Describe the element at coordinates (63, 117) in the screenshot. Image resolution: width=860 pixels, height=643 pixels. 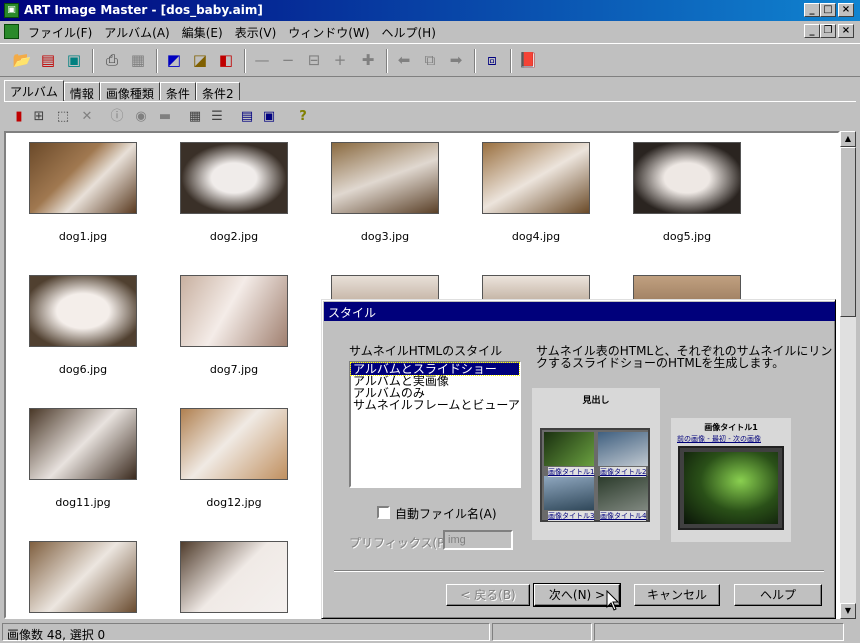
I see `select-rect-icon: ⬚` at that location.